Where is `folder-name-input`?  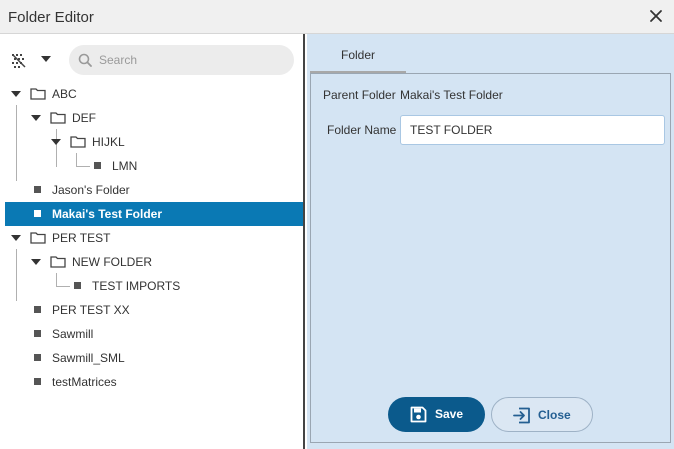 folder-name-input is located at coordinates (532, 130).